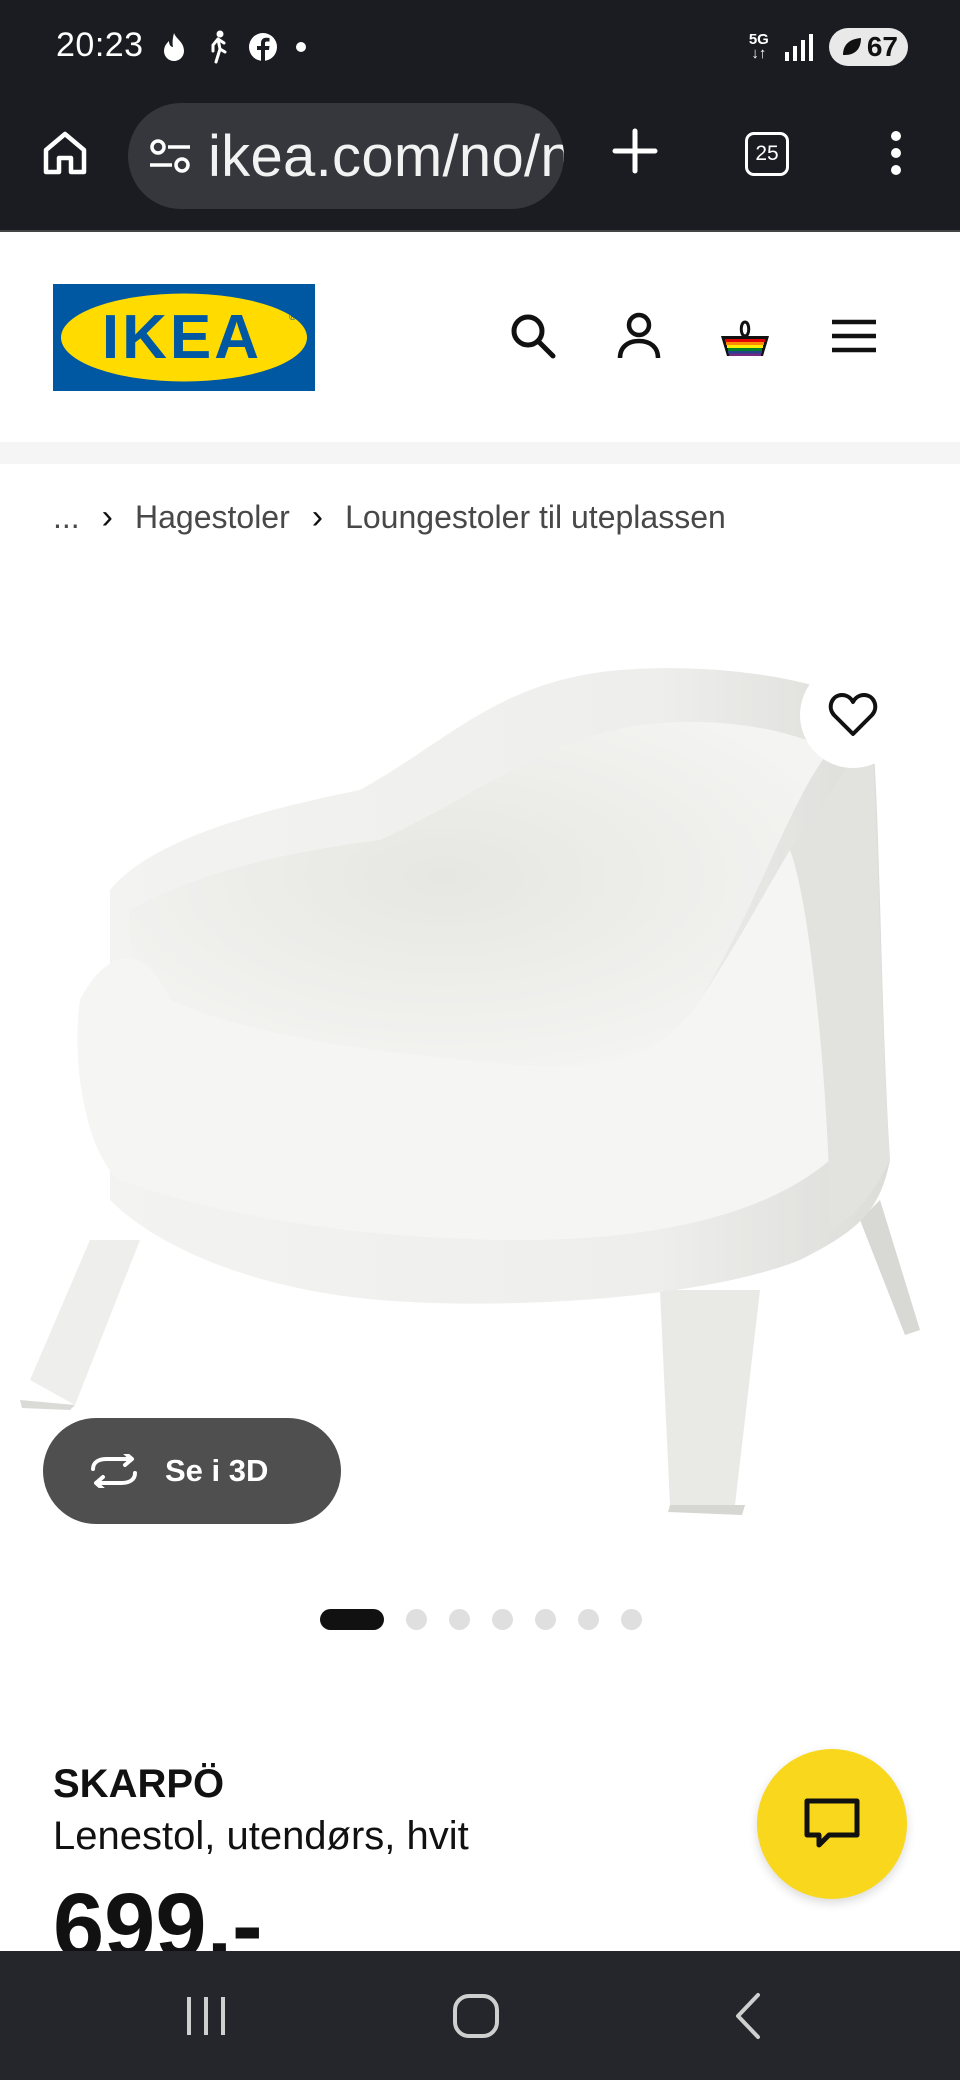 This screenshot has width=960, height=2080. What do you see at coordinates (206, 2016) in the screenshot?
I see `recent-apps-icon` at bounding box center [206, 2016].